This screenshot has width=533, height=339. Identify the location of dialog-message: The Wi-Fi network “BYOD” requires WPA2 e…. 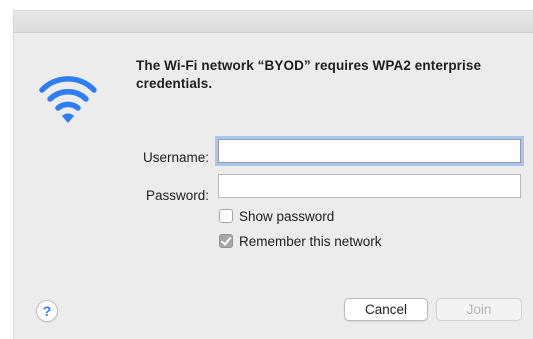
(309, 74).